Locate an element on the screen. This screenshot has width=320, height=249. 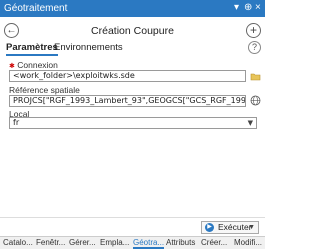
close-icon: × is located at coordinates (258, 8).